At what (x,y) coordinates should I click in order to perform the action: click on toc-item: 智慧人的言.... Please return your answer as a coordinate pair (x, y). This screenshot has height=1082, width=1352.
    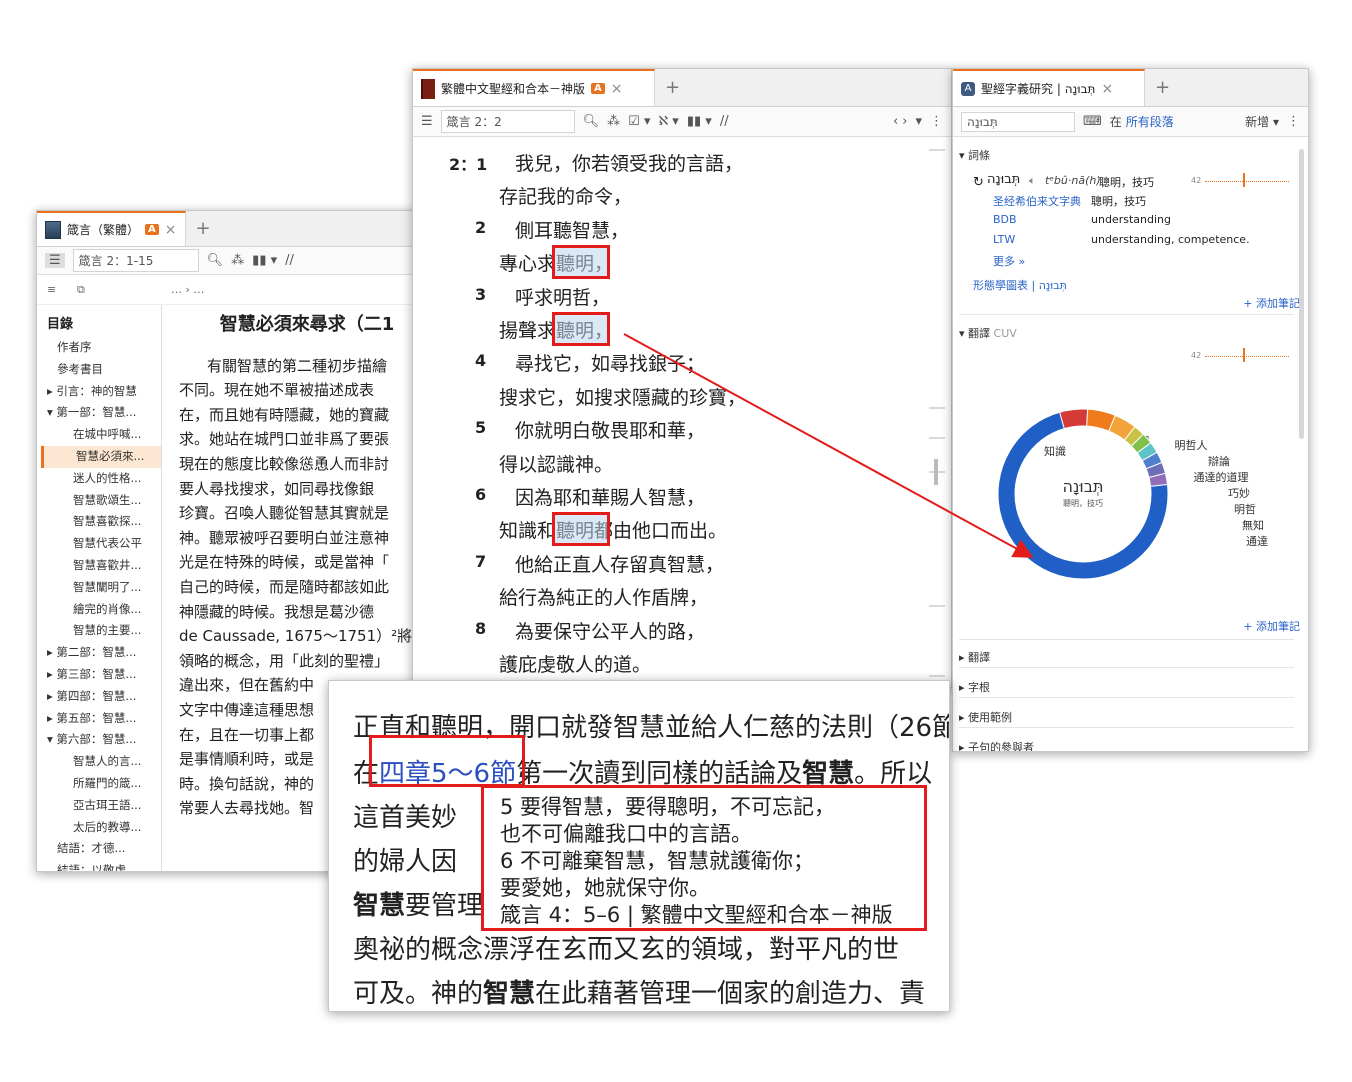
    Looking at the image, I should click on (101, 762).